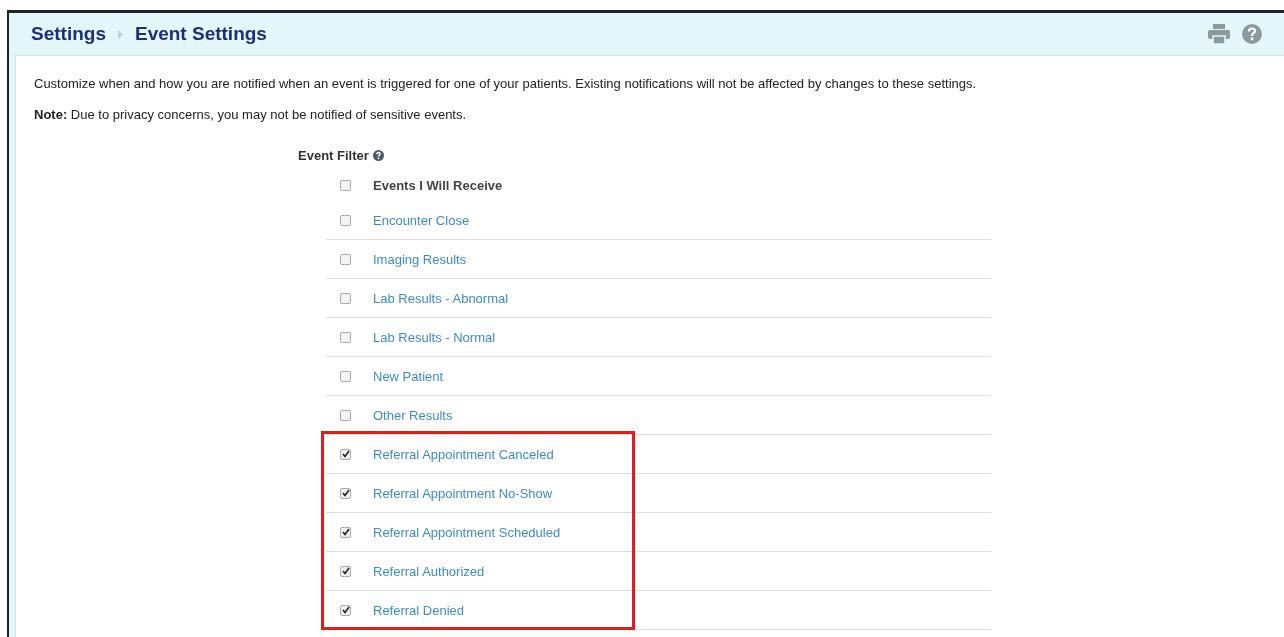  What do you see at coordinates (434, 337) in the screenshot?
I see `event-link: Lab Results - Normal` at bounding box center [434, 337].